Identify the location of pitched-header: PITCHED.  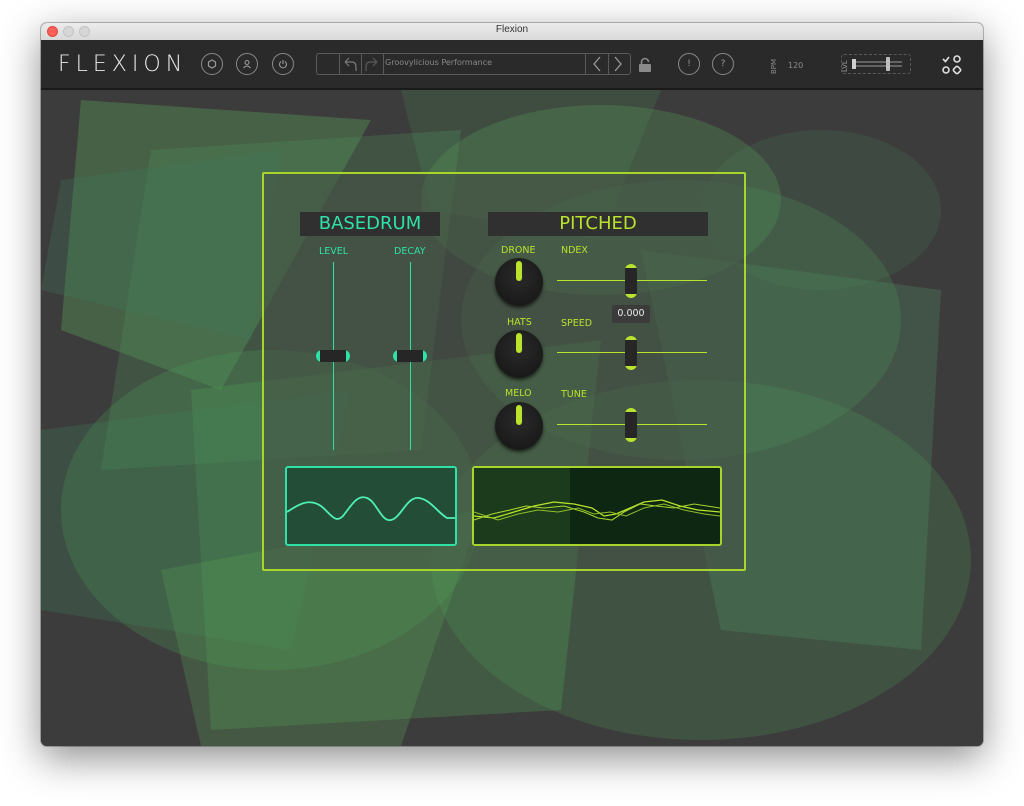
(598, 224).